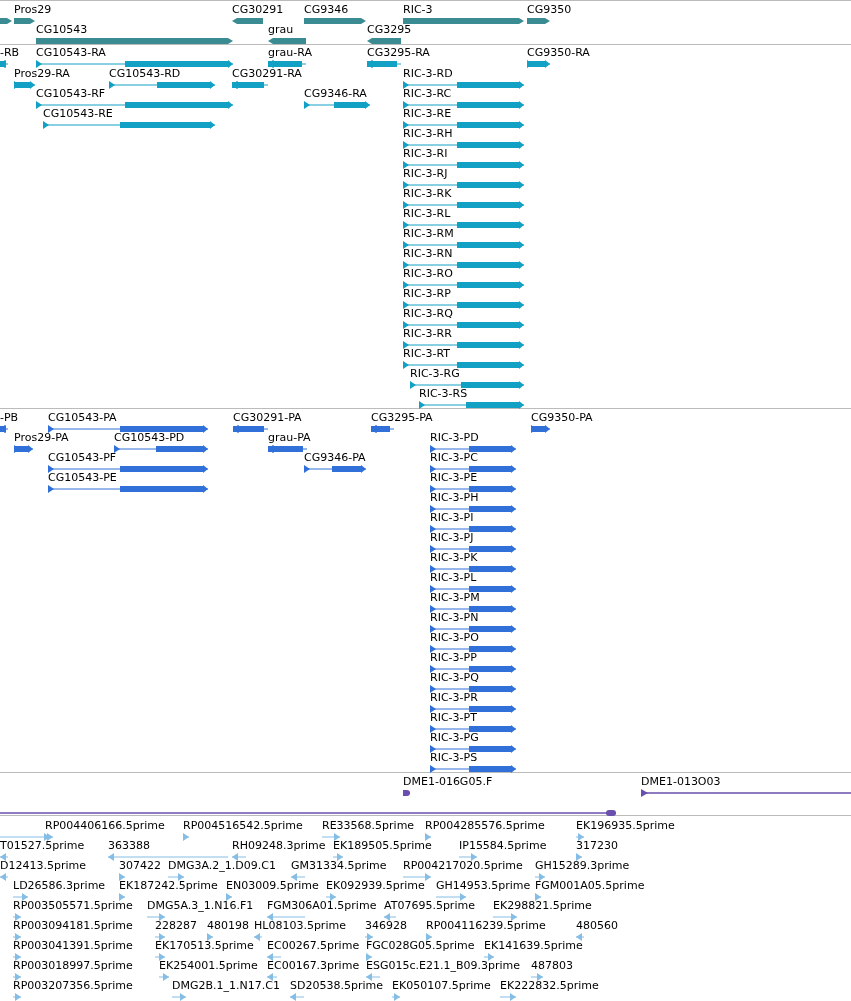 The width and height of the screenshot is (851, 1001). I want to click on feature-label: SD20538.5prime, so click(336, 986).